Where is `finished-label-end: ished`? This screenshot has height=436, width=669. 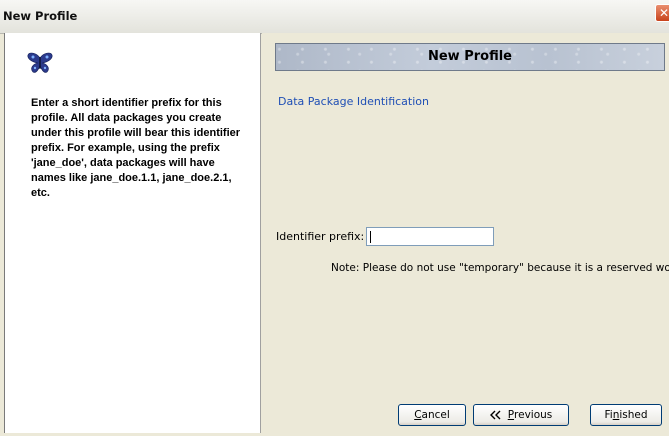 finished-label-end: ished is located at coordinates (633, 415).